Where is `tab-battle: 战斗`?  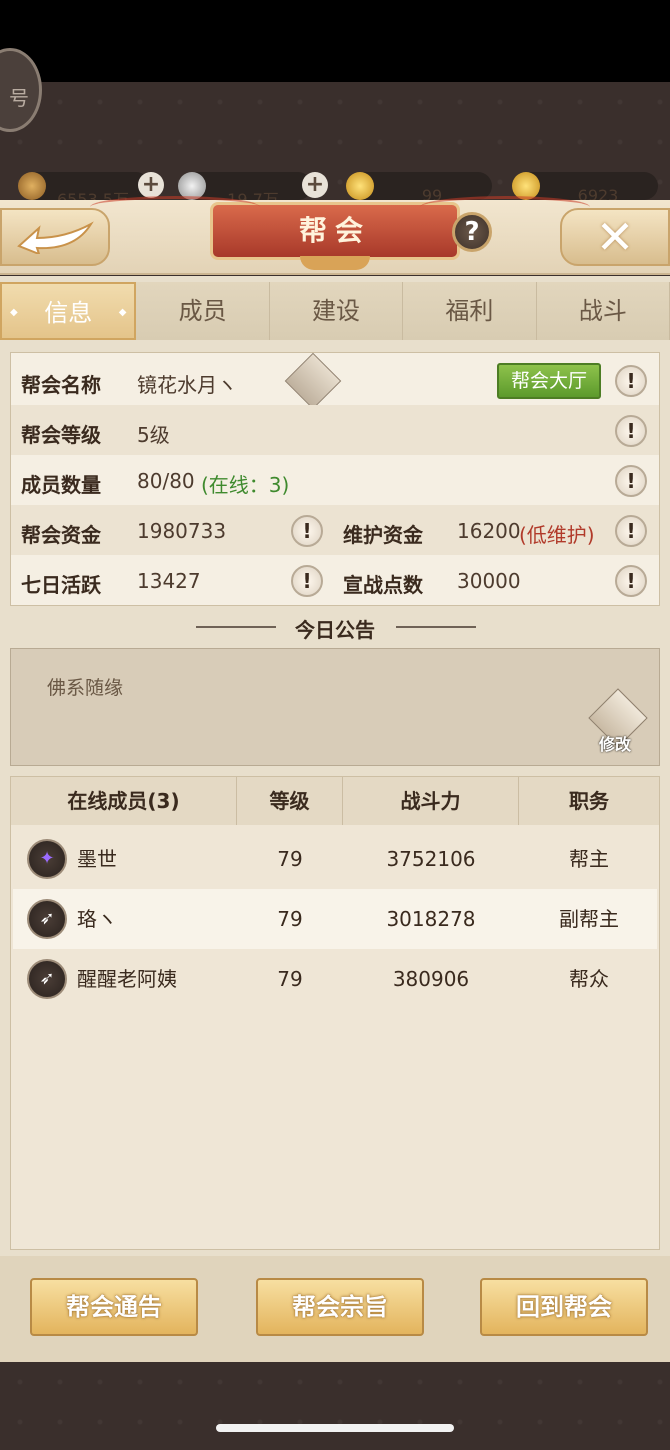
tab-battle: 战斗 is located at coordinates (603, 311).